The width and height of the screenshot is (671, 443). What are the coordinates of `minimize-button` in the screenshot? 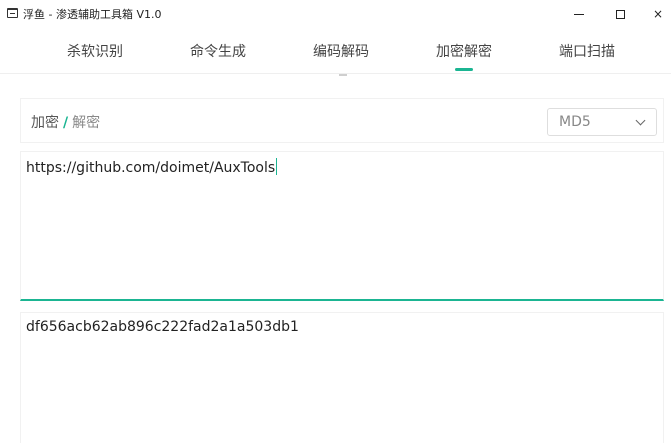 It's located at (579, 14).